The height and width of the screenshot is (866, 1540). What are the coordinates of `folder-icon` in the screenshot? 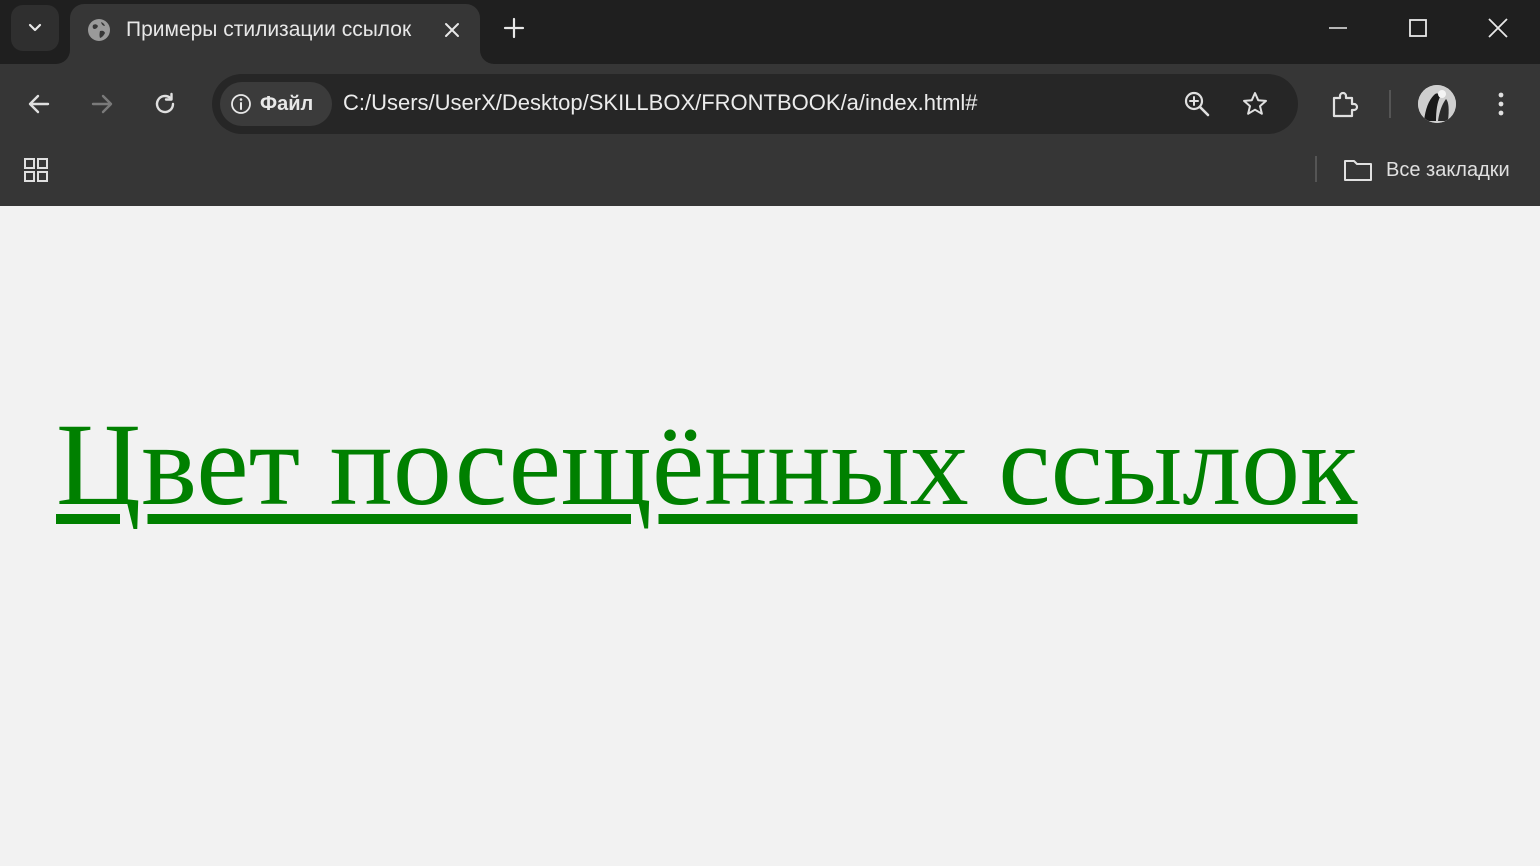 It's located at (1358, 170).